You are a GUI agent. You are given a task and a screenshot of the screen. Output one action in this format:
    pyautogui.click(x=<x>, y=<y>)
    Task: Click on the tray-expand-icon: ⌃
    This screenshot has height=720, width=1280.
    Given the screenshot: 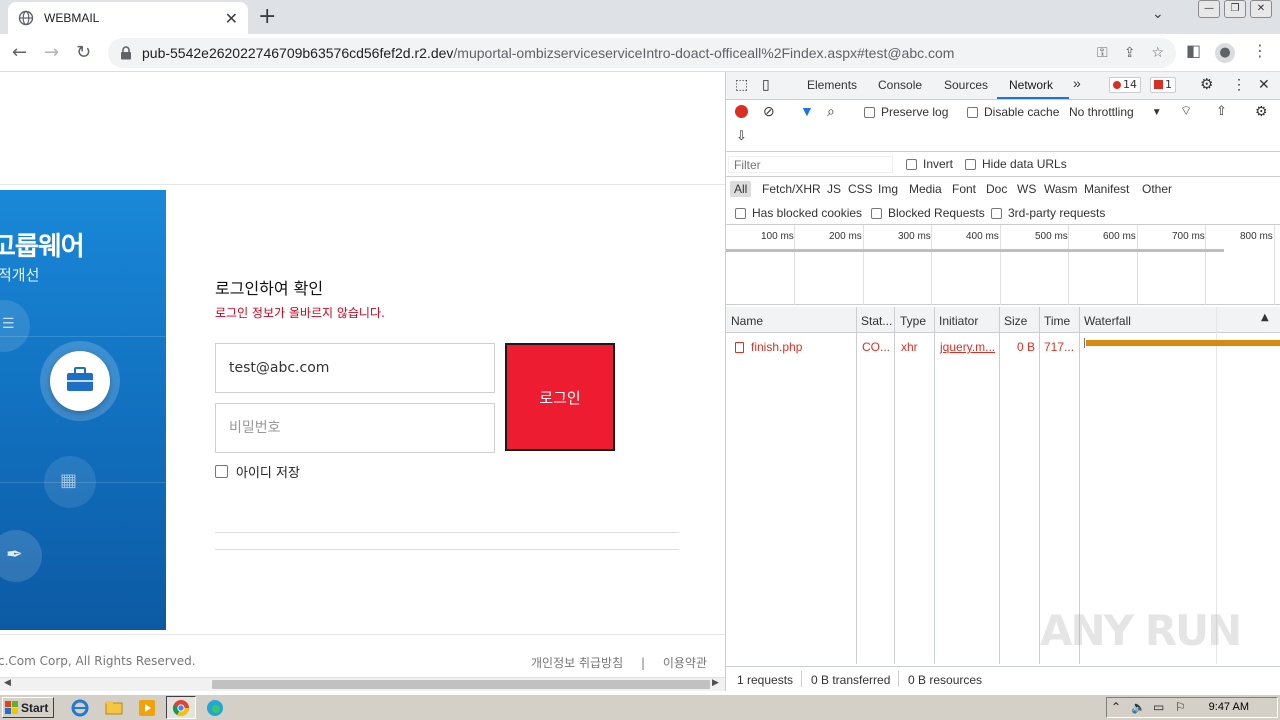 What is the action you would take?
    pyautogui.click(x=1116, y=707)
    